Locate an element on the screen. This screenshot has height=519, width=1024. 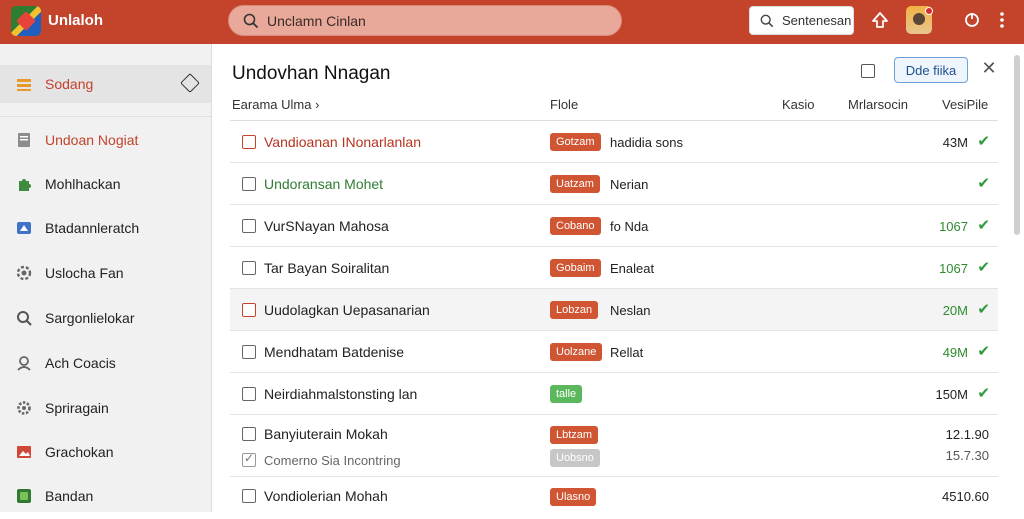
sidebar-item-ach-coacis: Ach Coacis is located at coordinates (105, 363).